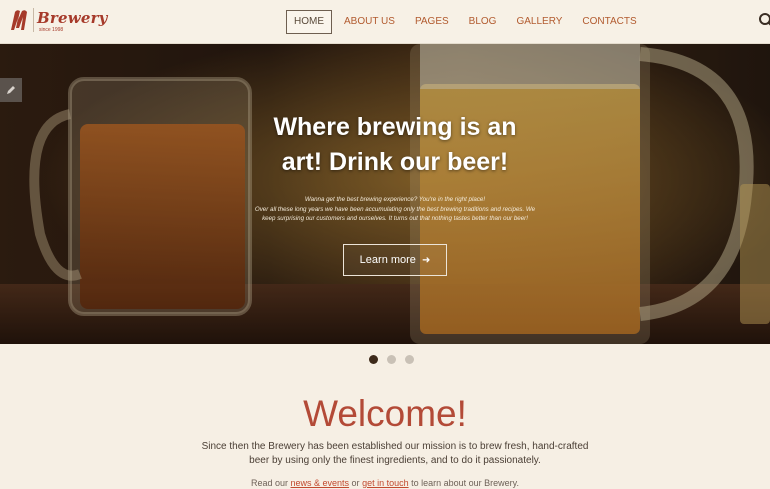  I want to click on news-events-link: news & events, so click(320, 483).